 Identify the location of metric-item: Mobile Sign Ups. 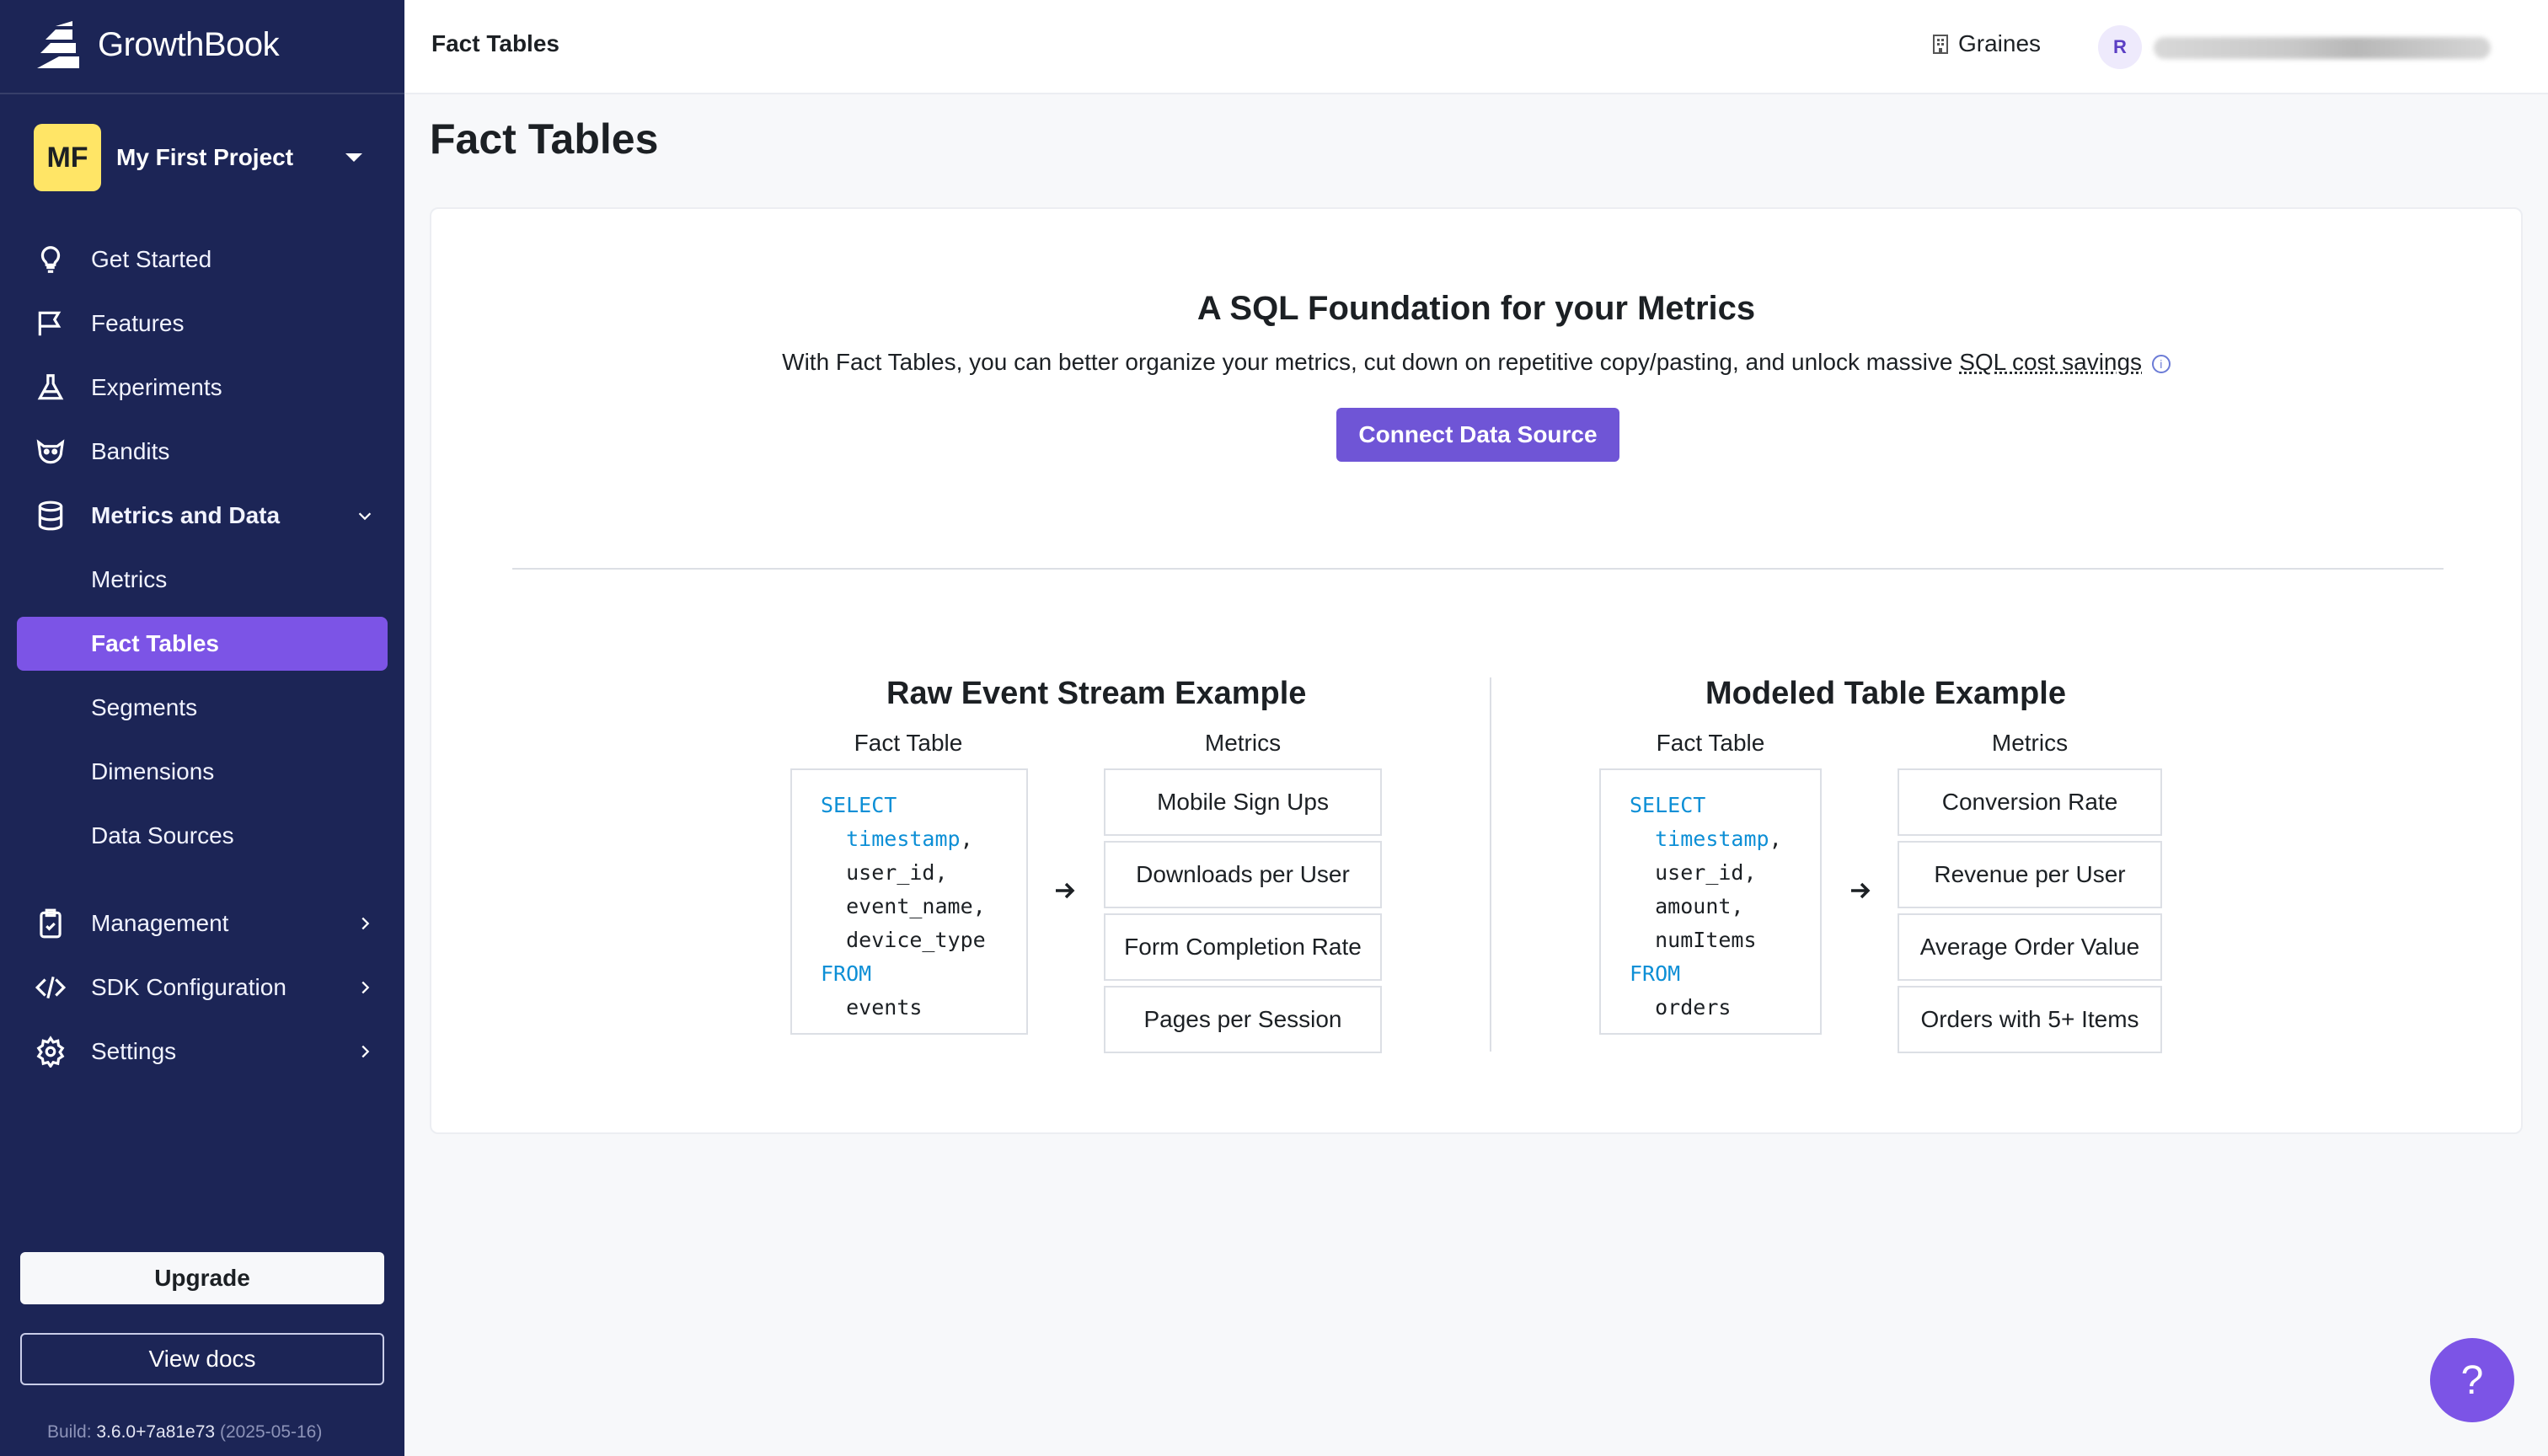
(1243, 802).